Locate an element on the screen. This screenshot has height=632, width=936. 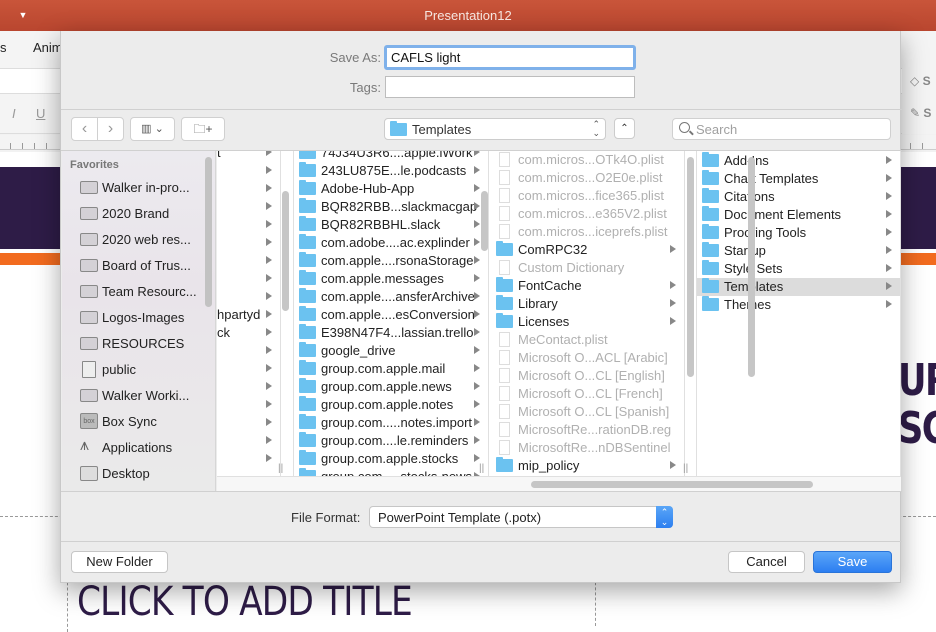
file-list-item: Library is located at coordinates (587, 304).